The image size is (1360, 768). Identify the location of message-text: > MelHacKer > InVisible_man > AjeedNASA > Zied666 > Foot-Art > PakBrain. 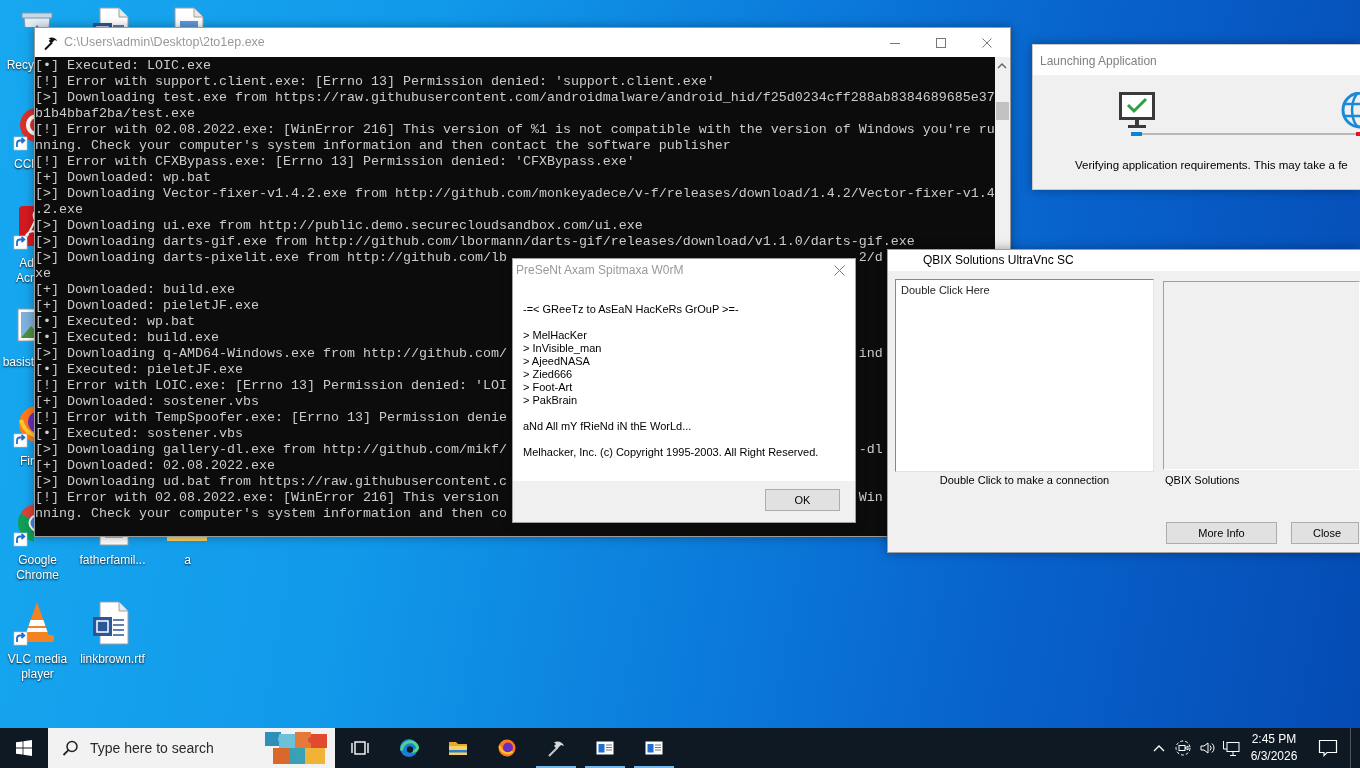
(562, 368).